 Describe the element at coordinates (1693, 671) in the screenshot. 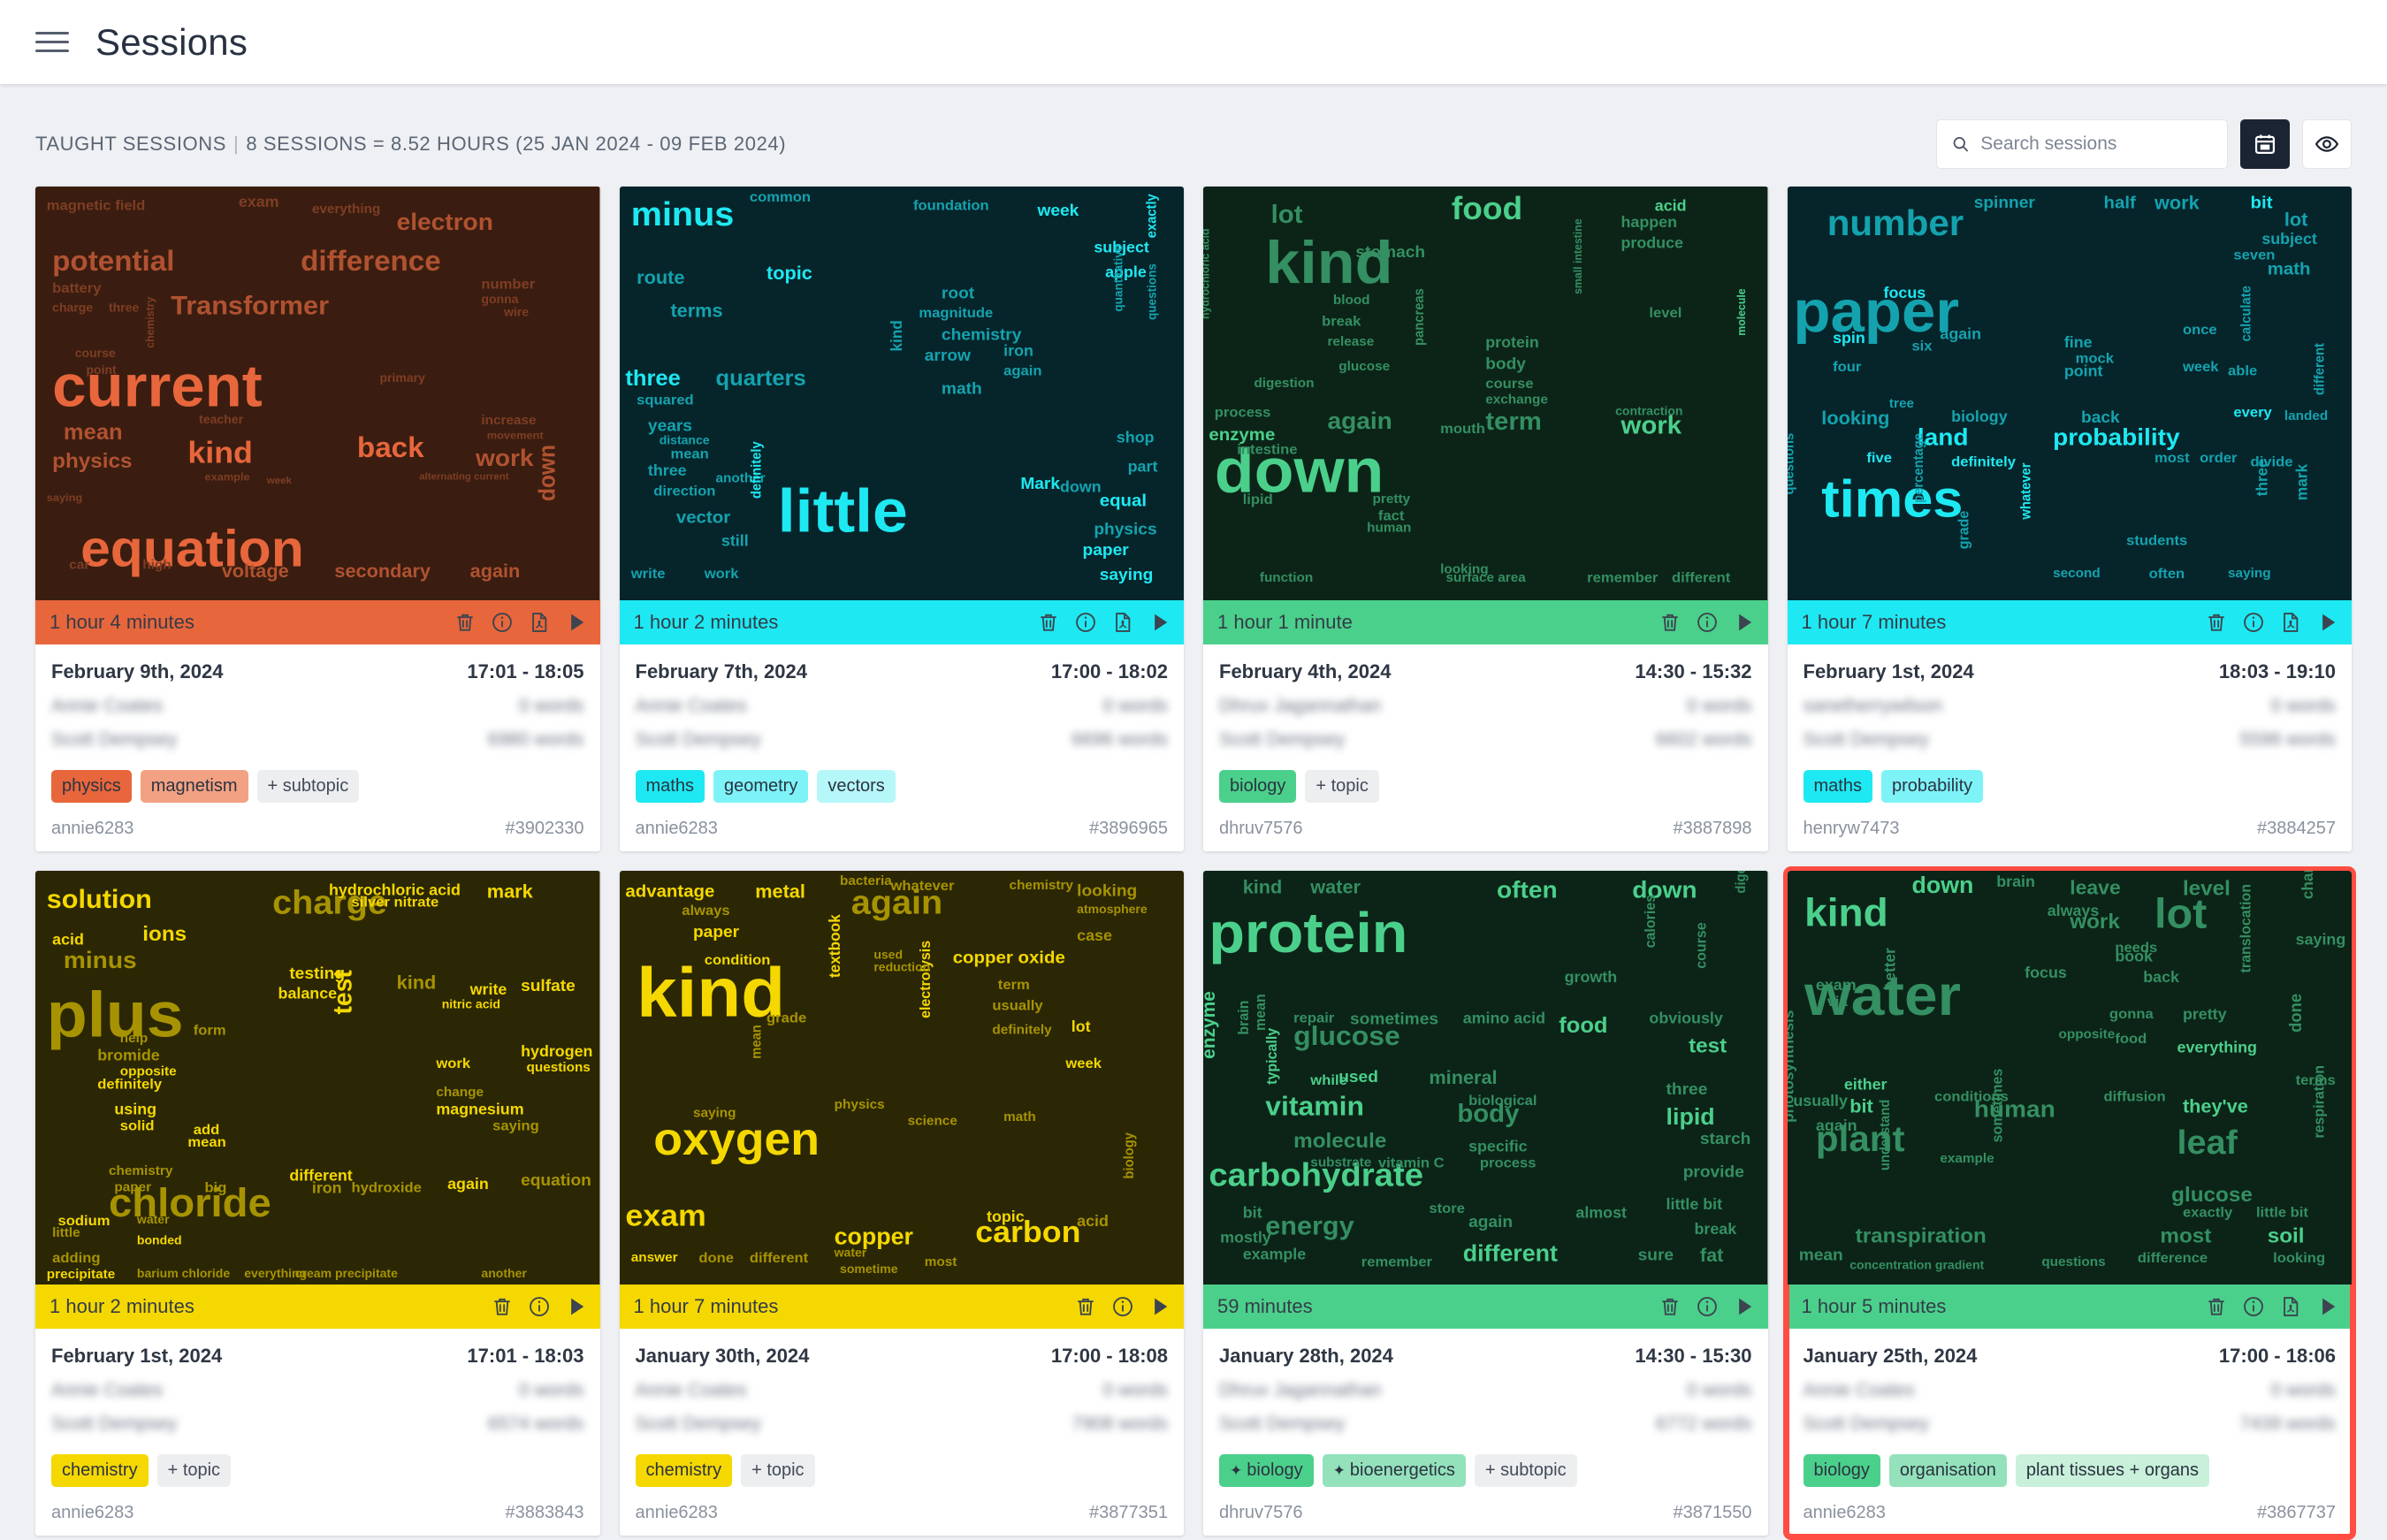

I see `session-time-range: 14:30 - 15:32` at that location.